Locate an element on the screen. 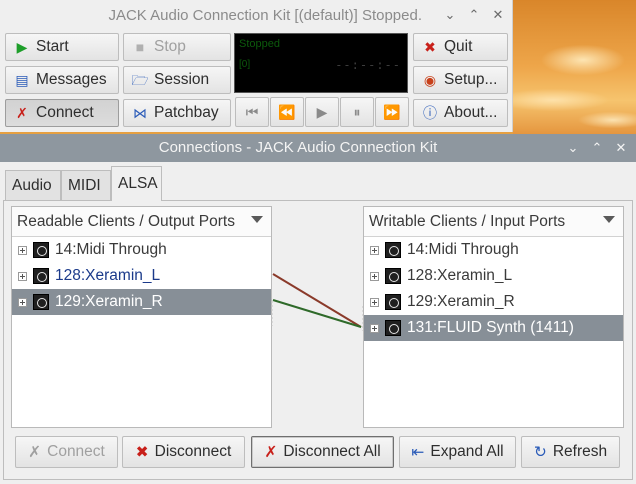 This screenshot has width=636, height=484. desktop-wallpaper is located at coordinates (574, 67).